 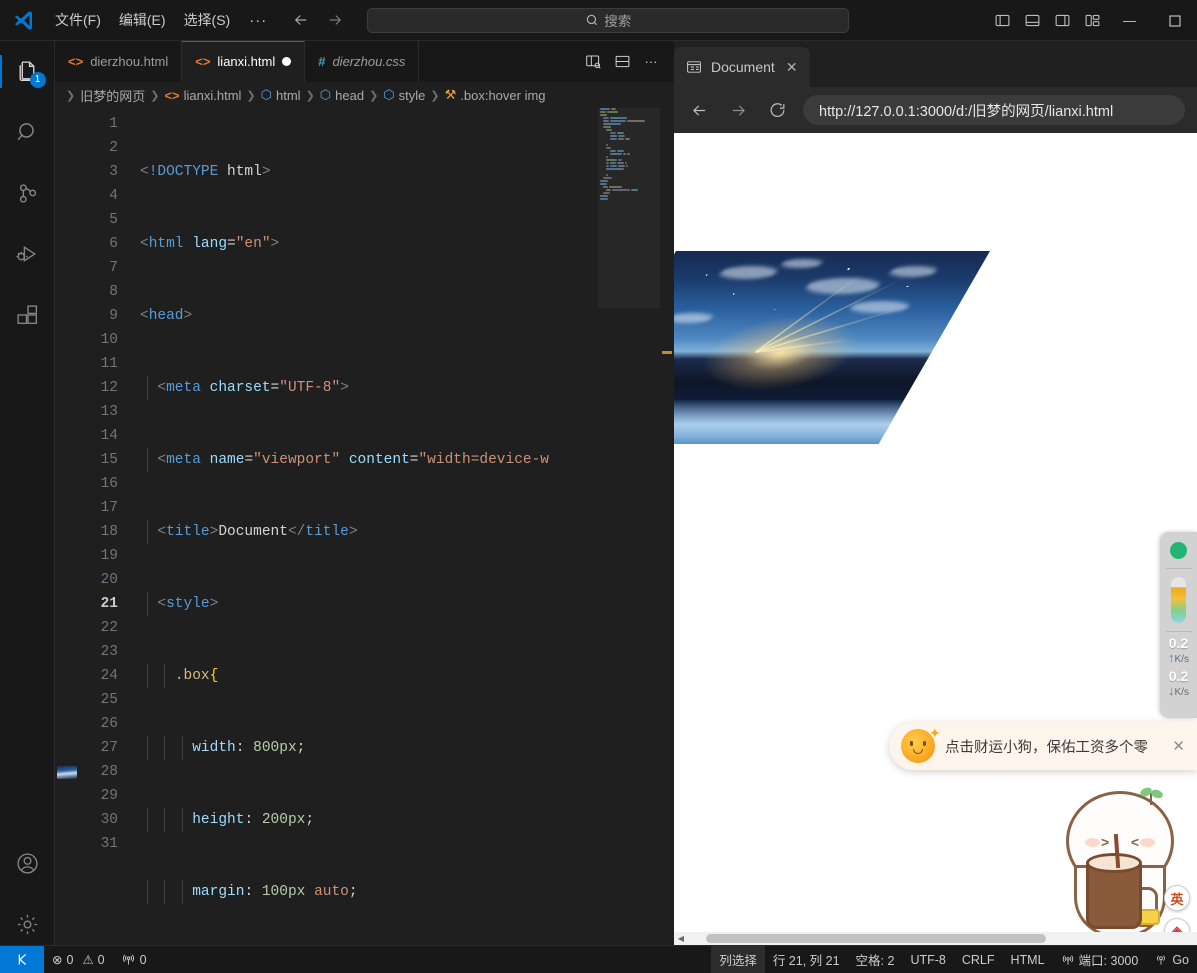 What do you see at coordinates (1114, 881) in the screenshot?
I see `boba-cup` at bounding box center [1114, 881].